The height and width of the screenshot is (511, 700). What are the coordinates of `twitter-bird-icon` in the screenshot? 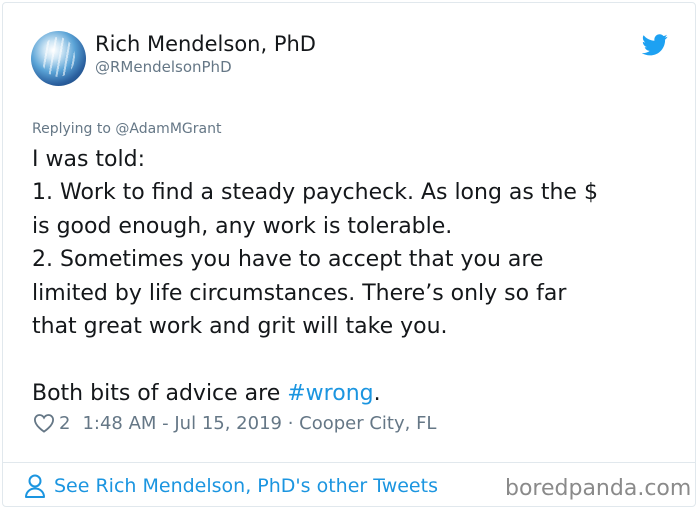 It's located at (655, 45).